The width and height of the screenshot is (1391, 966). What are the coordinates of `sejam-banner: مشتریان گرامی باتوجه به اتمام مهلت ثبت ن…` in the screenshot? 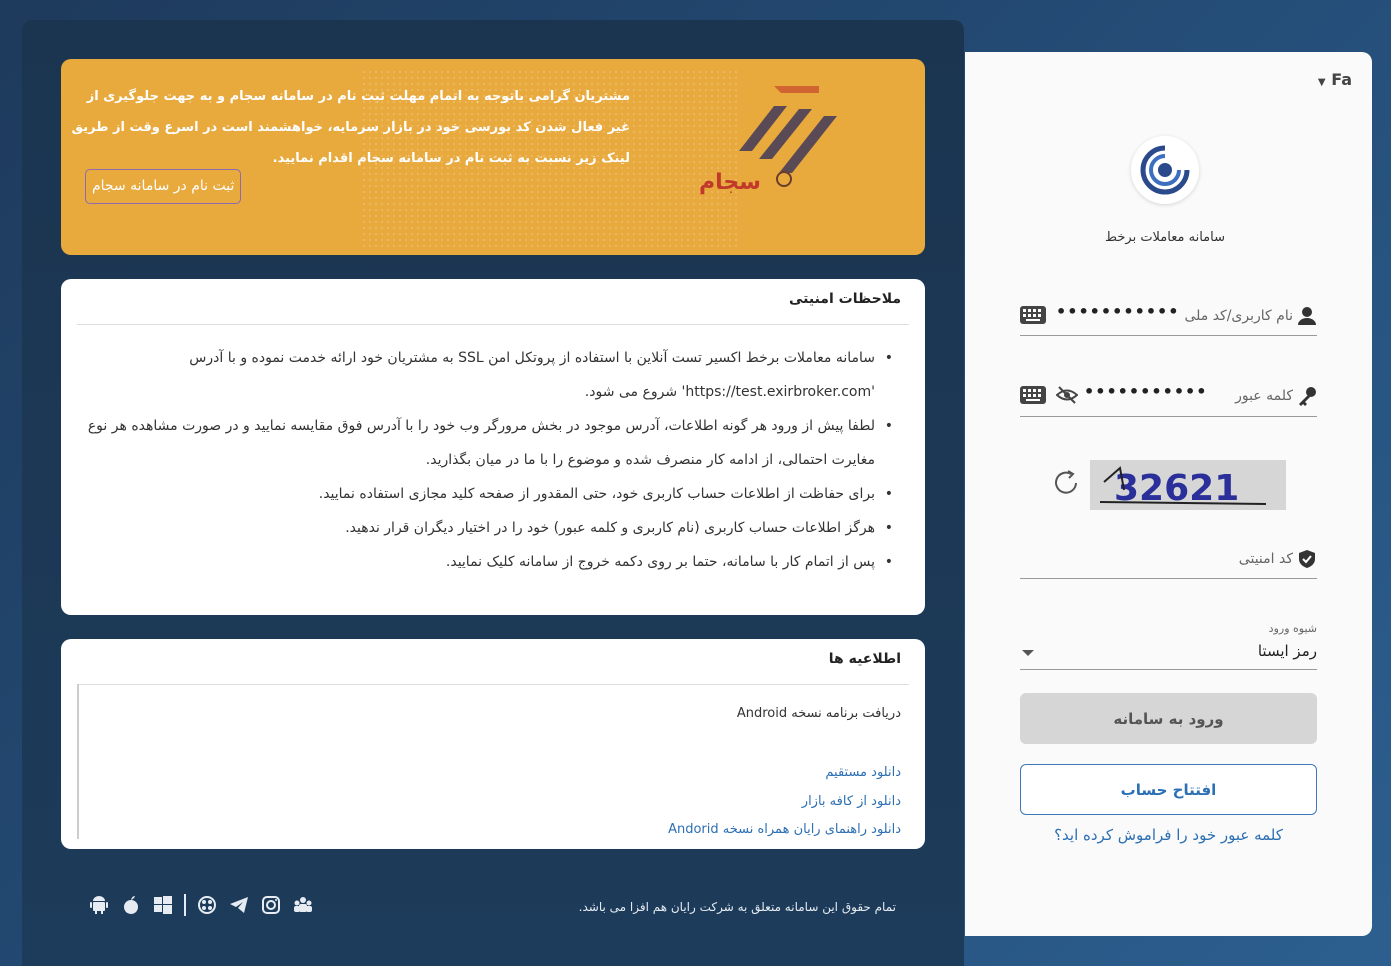 It's located at (493, 157).